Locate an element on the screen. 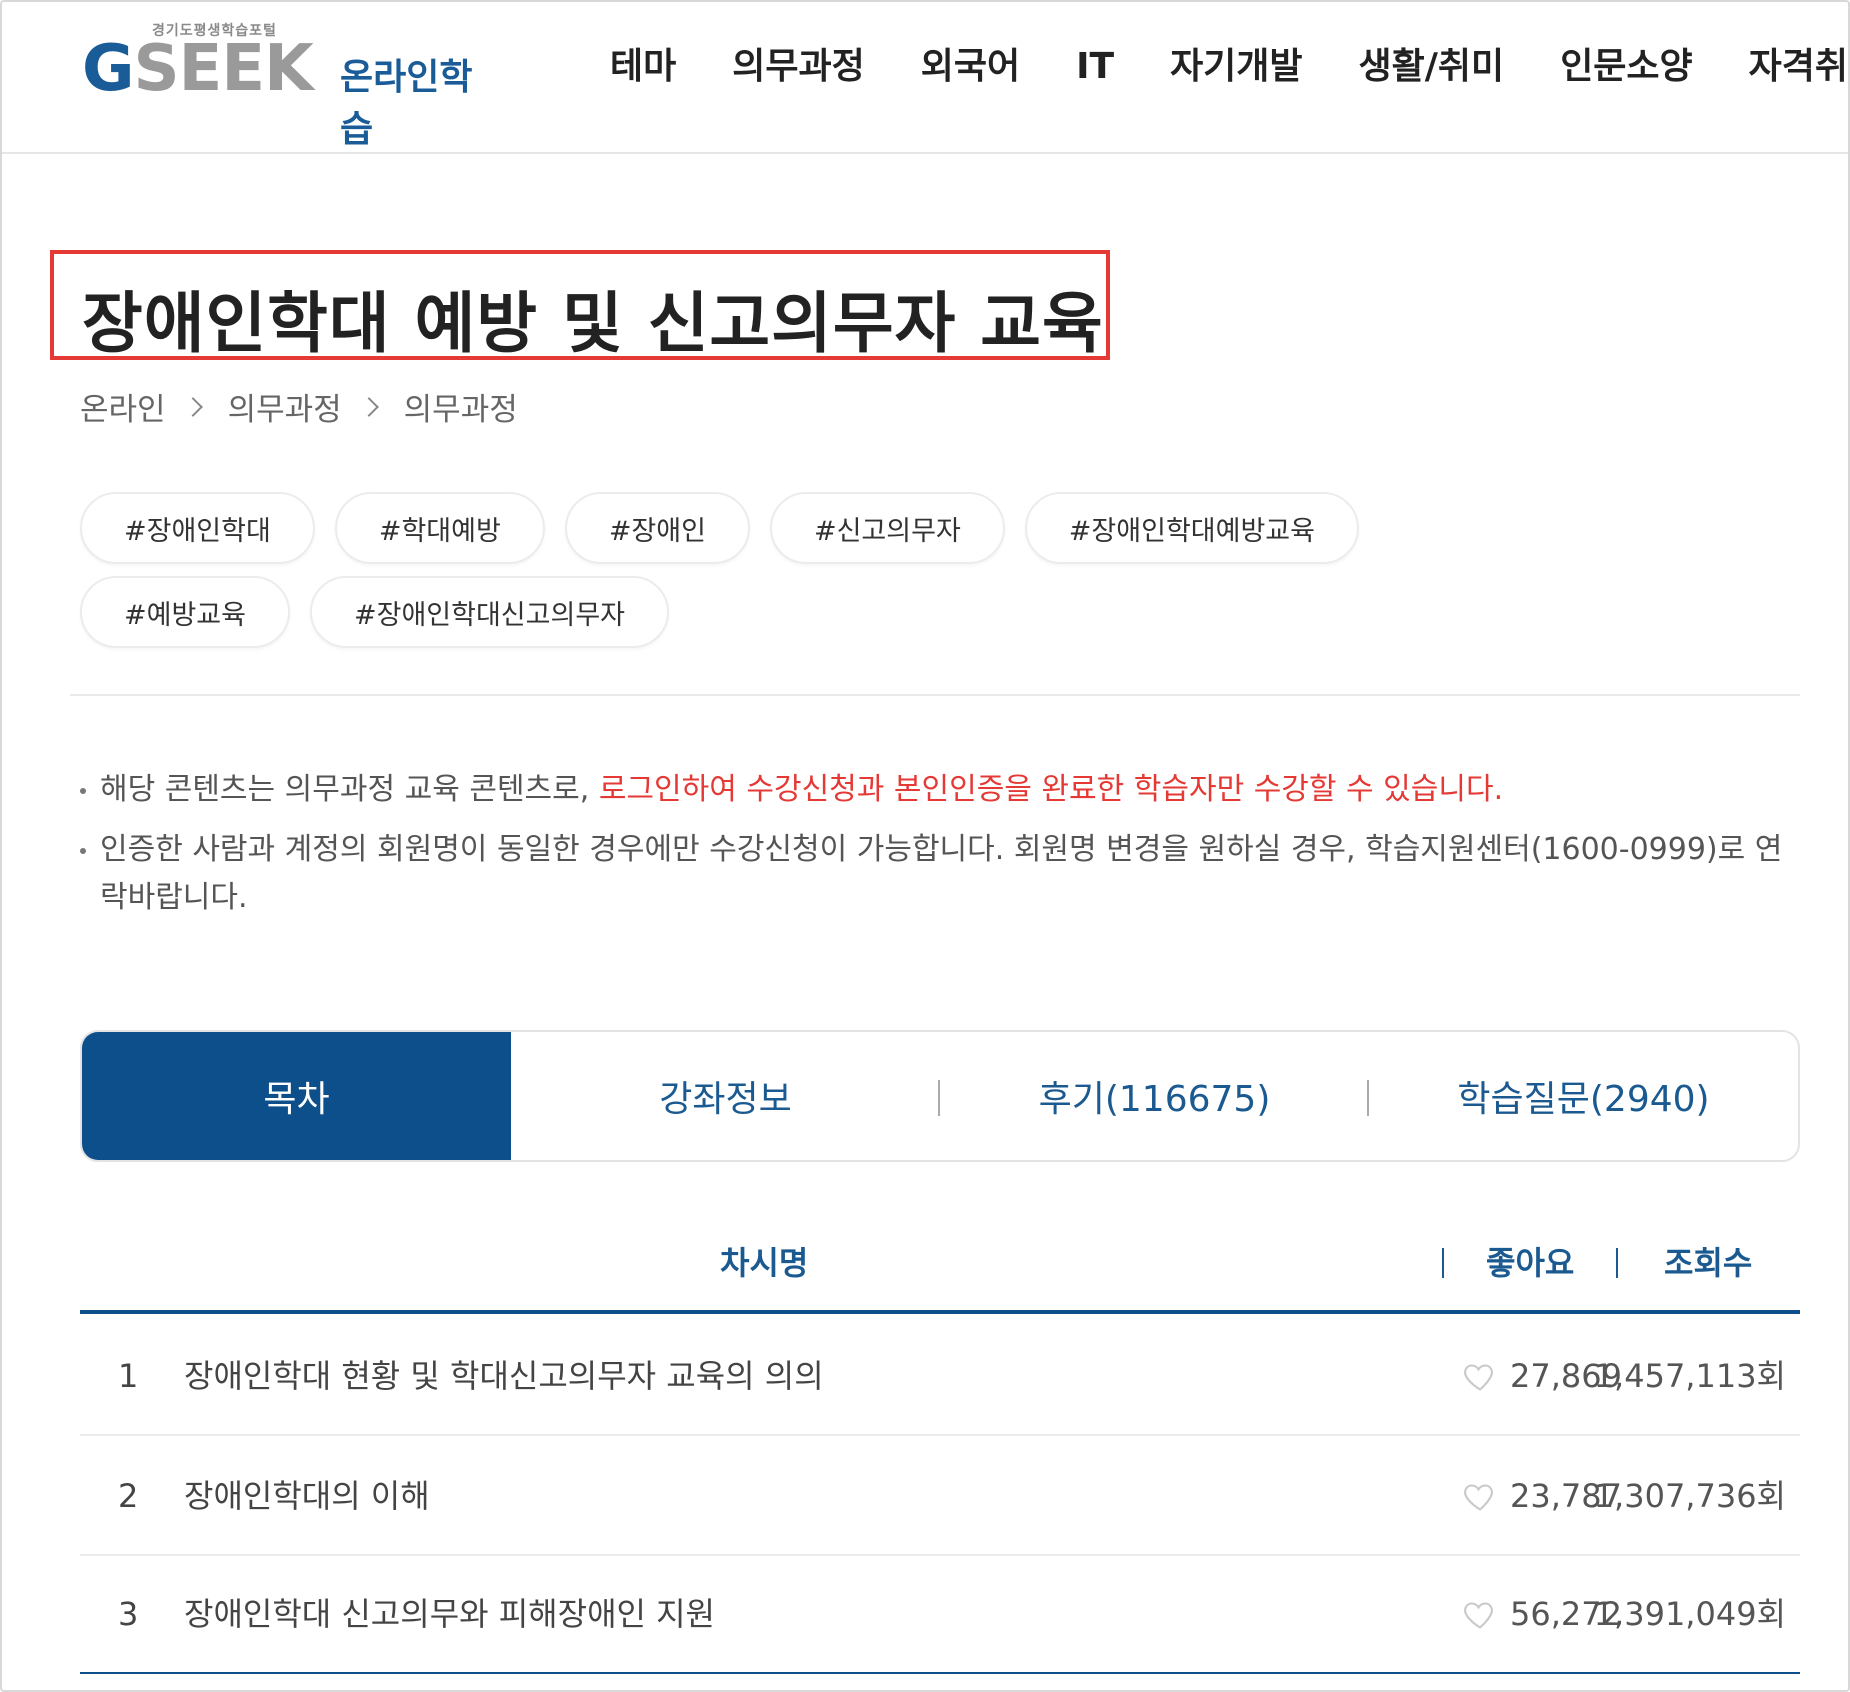 The height and width of the screenshot is (1692, 1850). breadcrumb-item-mandatory-sub: 의무과정 is located at coordinates (461, 406).